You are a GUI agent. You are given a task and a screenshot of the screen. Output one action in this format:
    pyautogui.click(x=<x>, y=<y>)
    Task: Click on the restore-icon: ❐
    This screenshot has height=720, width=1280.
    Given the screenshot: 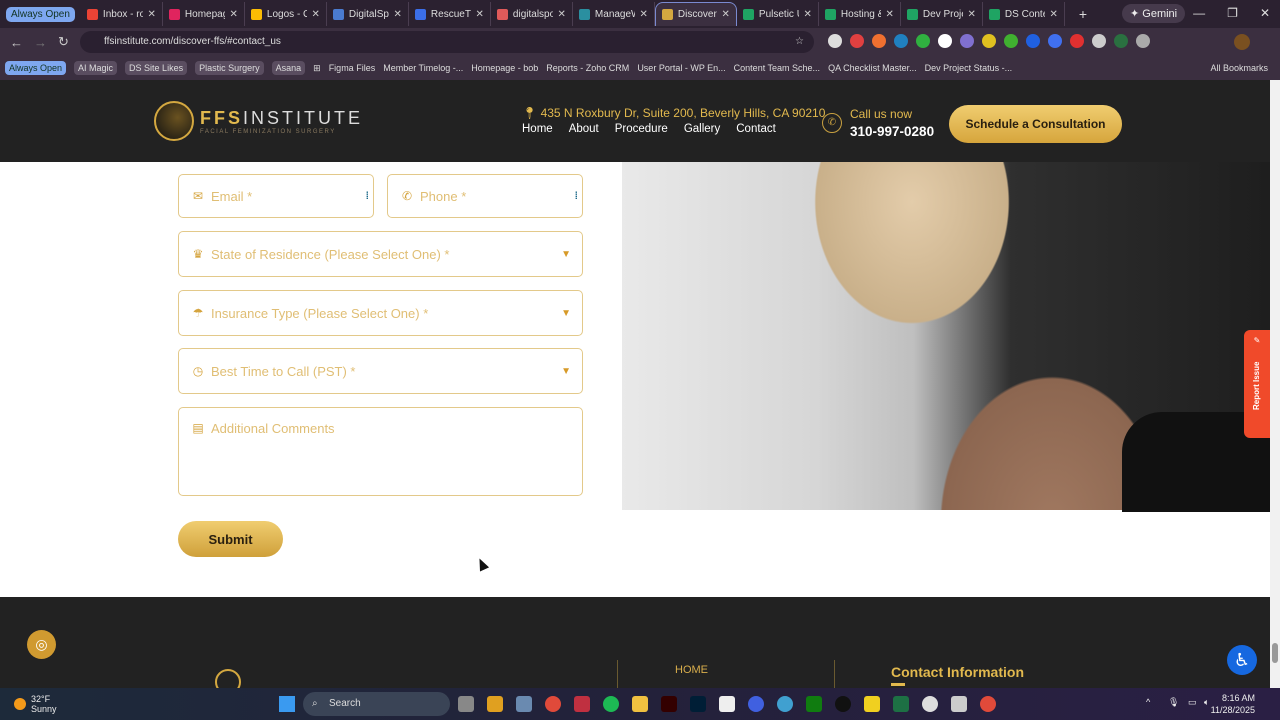 What is the action you would take?
    pyautogui.click(x=1232, y=13)
    